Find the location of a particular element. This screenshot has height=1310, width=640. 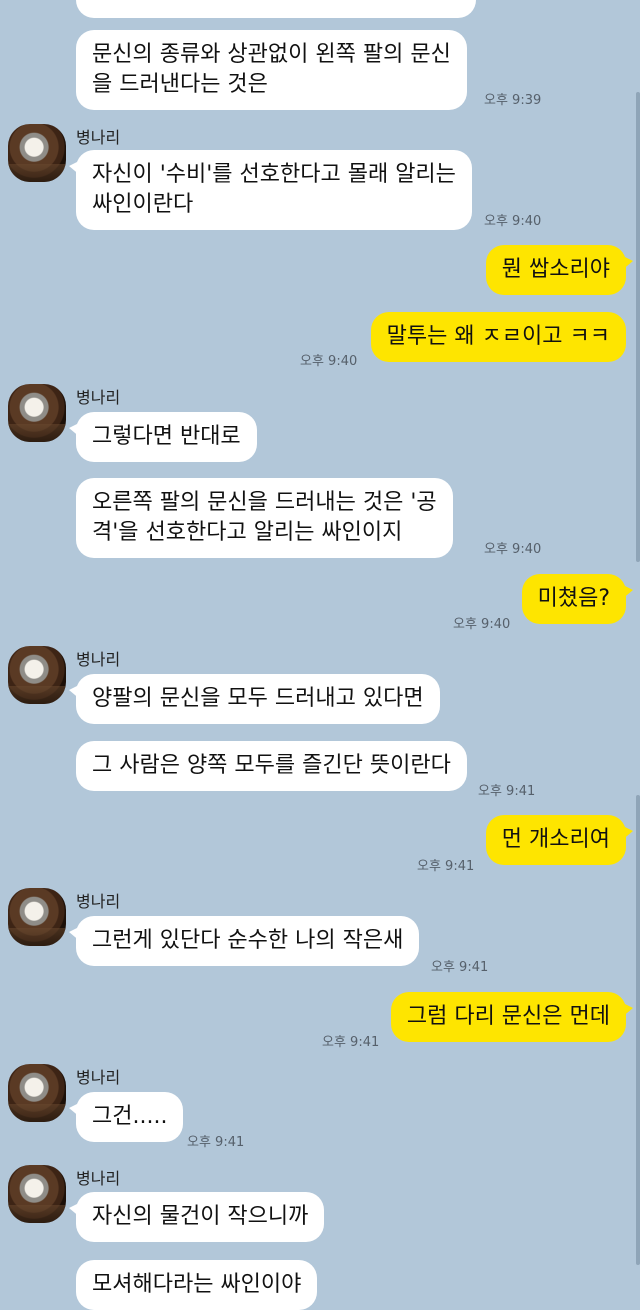

message-bubble-incoming: 양팔의 문신을 모두 드러내고 있다면 is located at coordinates (254, 699).